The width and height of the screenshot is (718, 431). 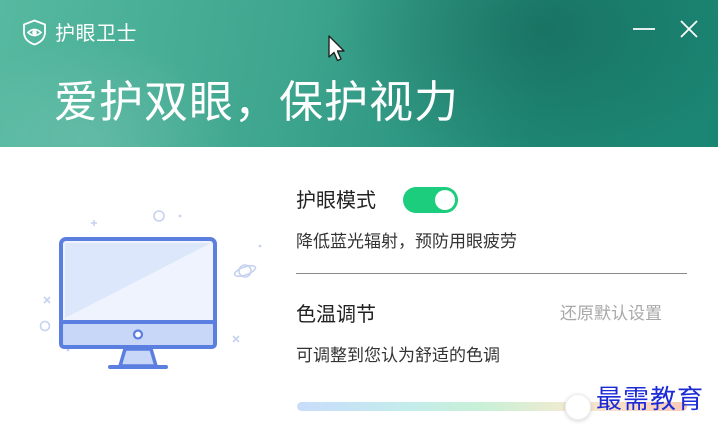 What do you see at coordinates (398, 356) in the screenshot?
I see `color-temp-description: 可调整到您认为舒适的色调` at bounding box center [398, 356].